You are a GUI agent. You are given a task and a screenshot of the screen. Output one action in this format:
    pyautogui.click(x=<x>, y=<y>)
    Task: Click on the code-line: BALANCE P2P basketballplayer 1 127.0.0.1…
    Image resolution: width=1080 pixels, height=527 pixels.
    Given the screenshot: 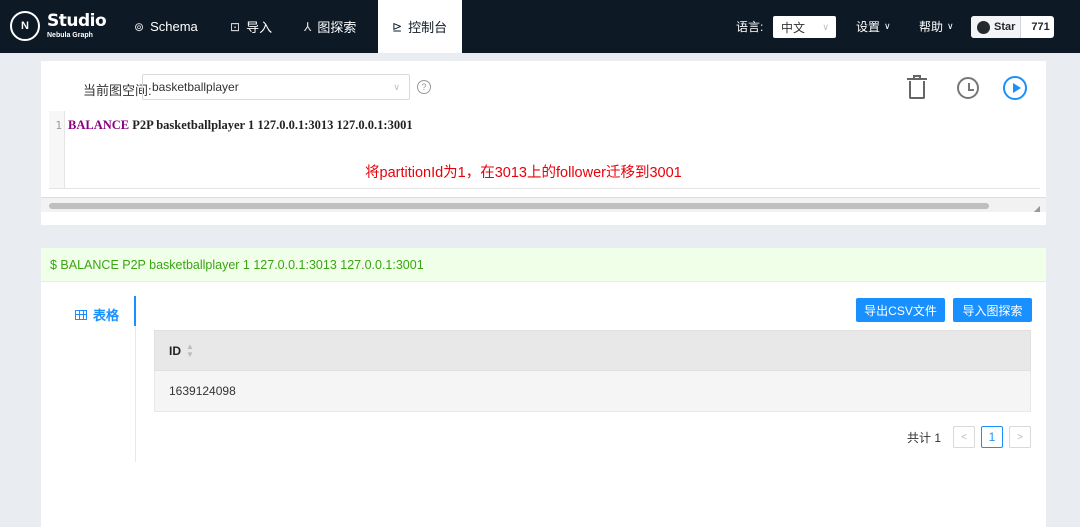 What is the action you would take?
    pyautogui.click(x=240, y=125)
    